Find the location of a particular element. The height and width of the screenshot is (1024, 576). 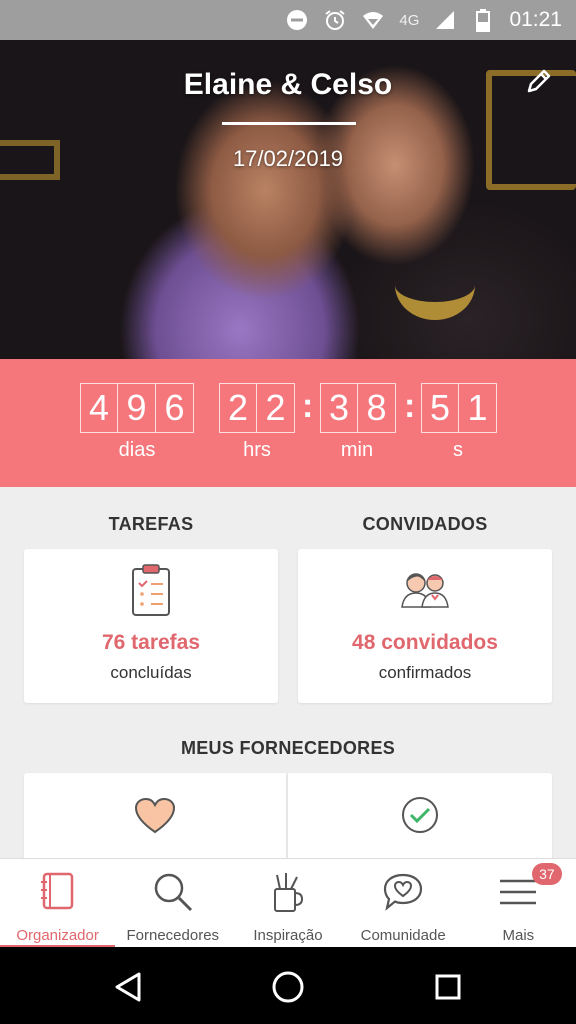

seconds-digits: 5 1 is located at coordinates (459, 408).